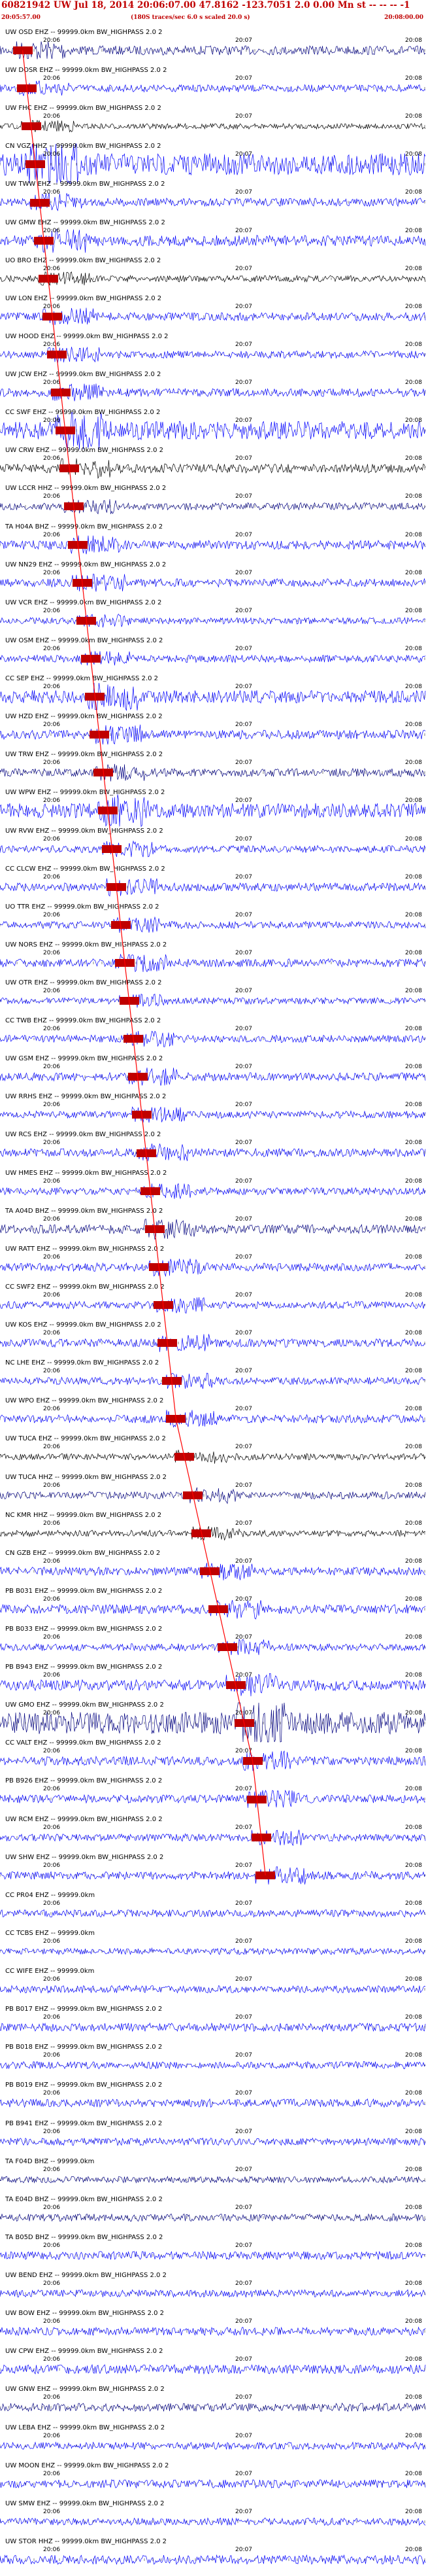  I want to click on scale-note: (180S traces/sec 6.0 s scaled 20.0 s), so click(191, 17).